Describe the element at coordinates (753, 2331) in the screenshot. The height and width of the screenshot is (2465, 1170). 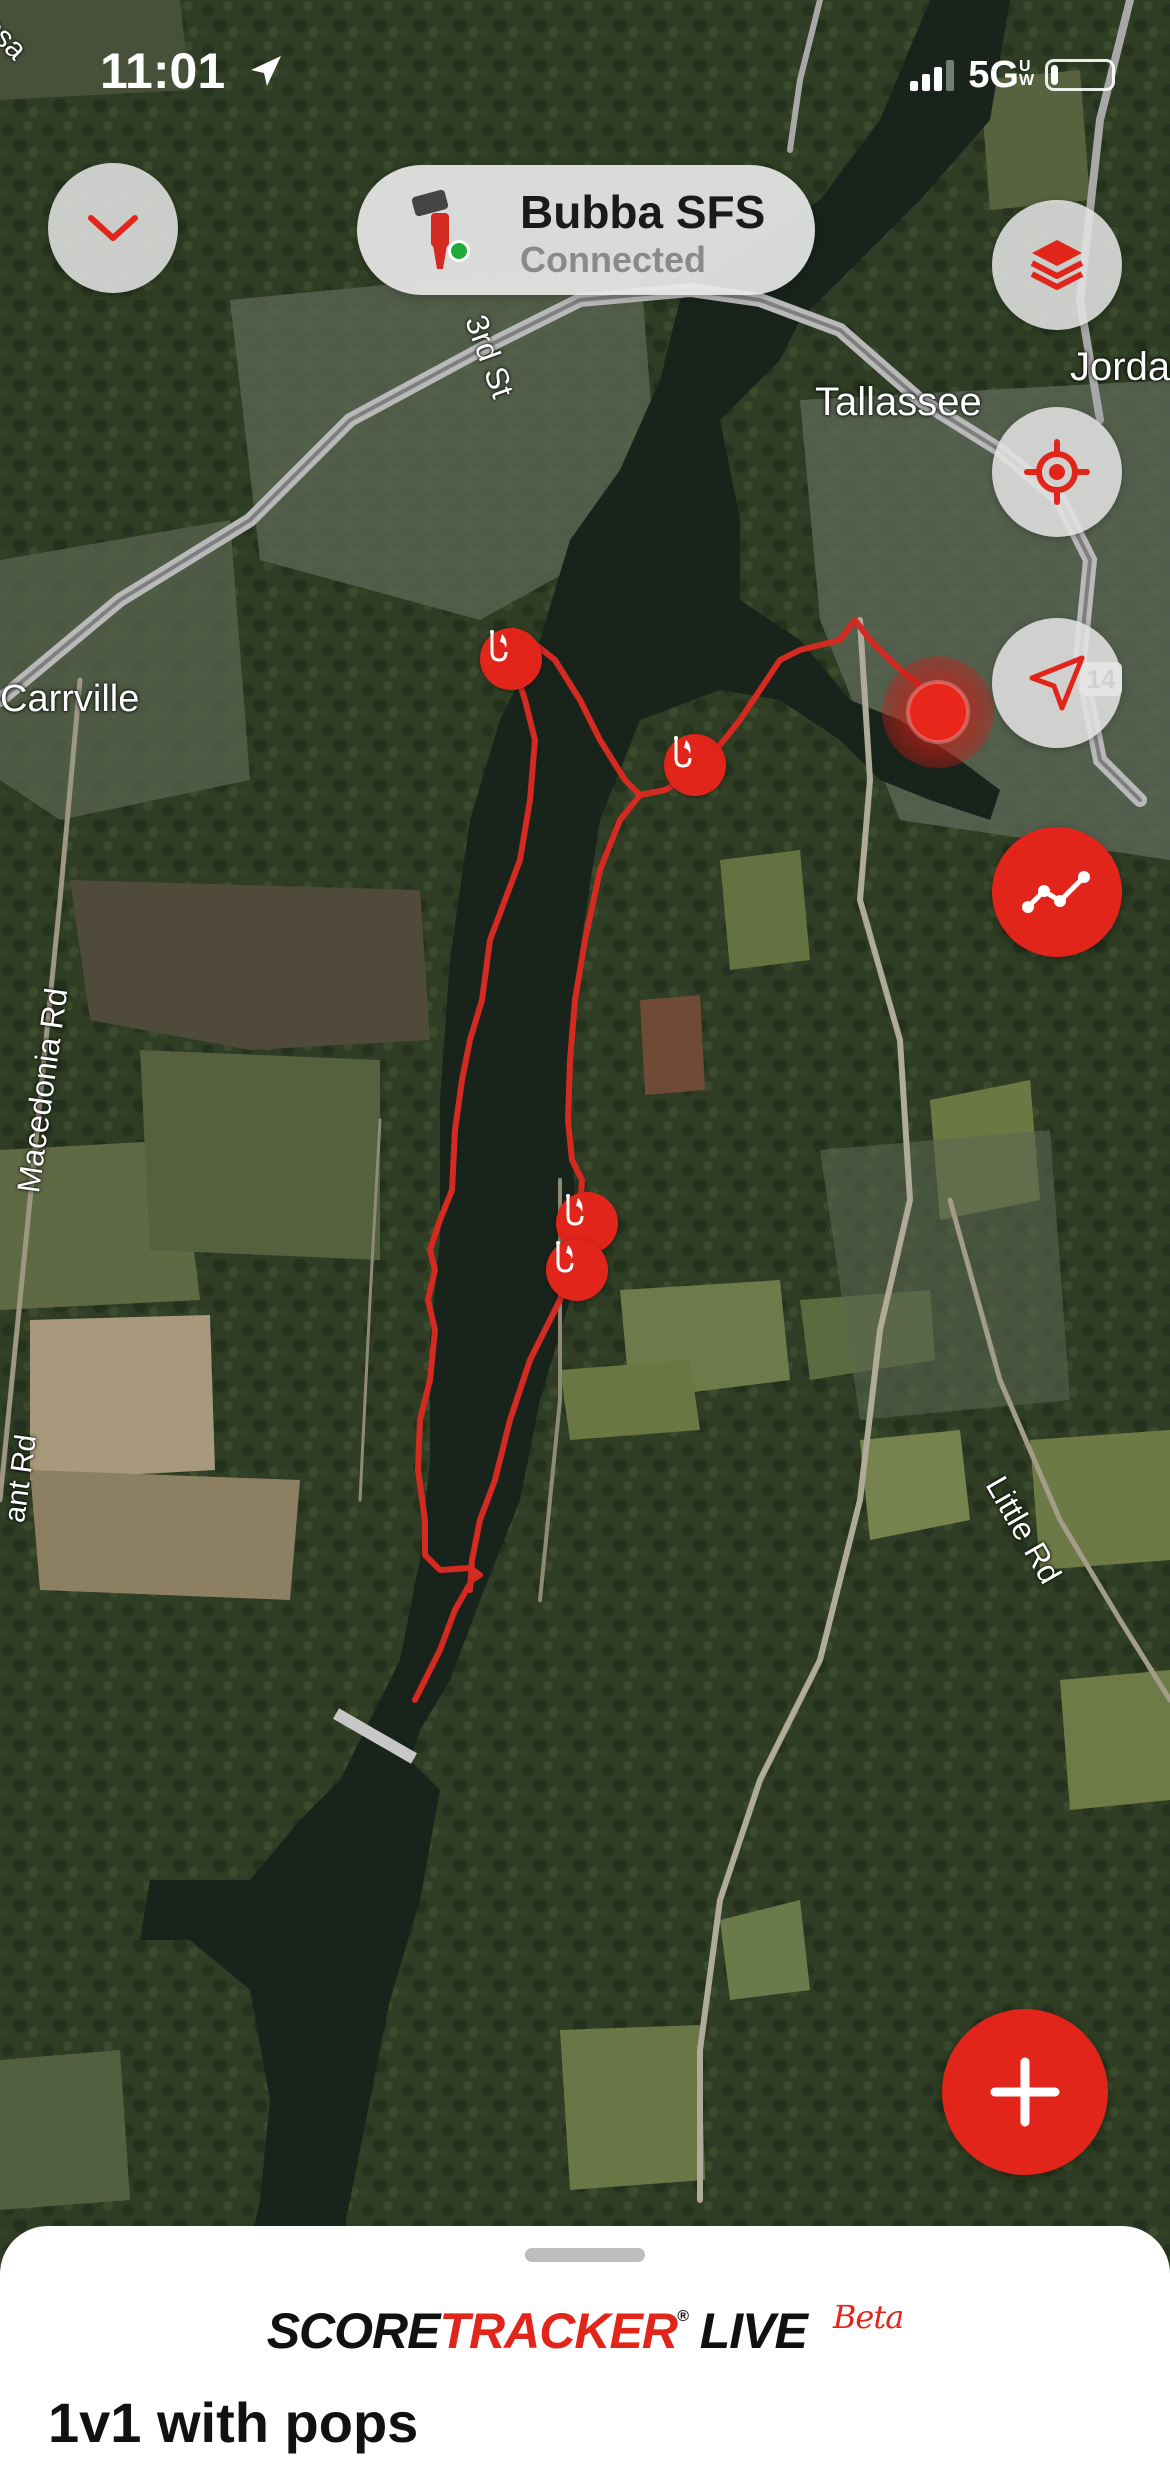
I see `brand-live: LIVE` at that location.